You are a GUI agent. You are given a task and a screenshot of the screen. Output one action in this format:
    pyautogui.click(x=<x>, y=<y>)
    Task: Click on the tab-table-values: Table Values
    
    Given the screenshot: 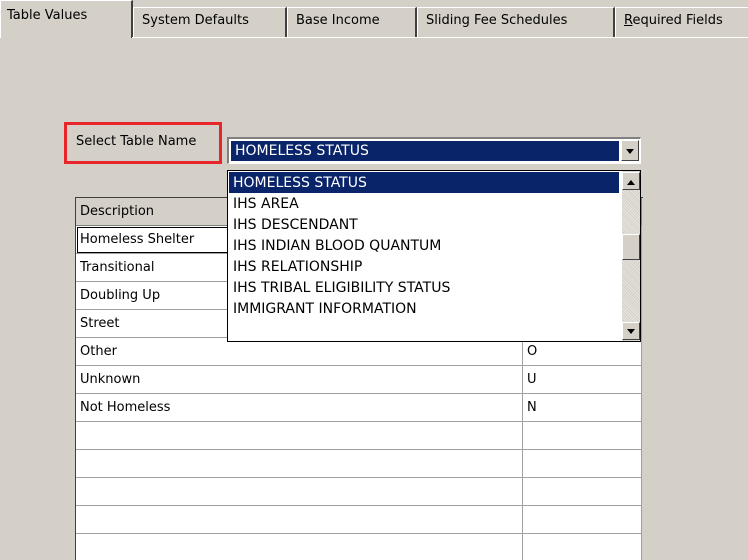 What is the action you would take?
    pyautogui.click(x=66, y=19)
    